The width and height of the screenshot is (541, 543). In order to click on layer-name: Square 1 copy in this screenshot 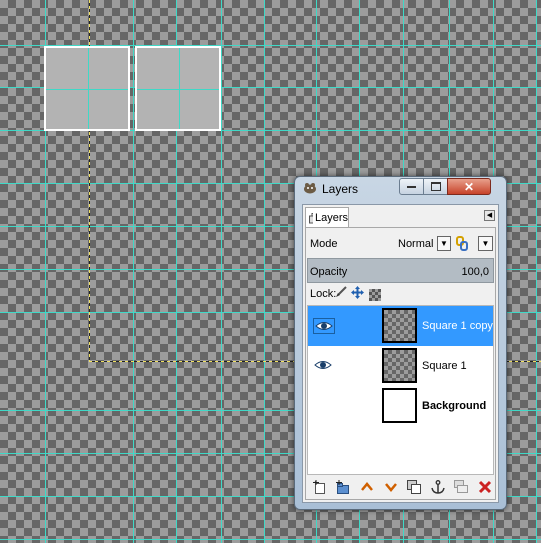, I will do `click(457, 326)`.